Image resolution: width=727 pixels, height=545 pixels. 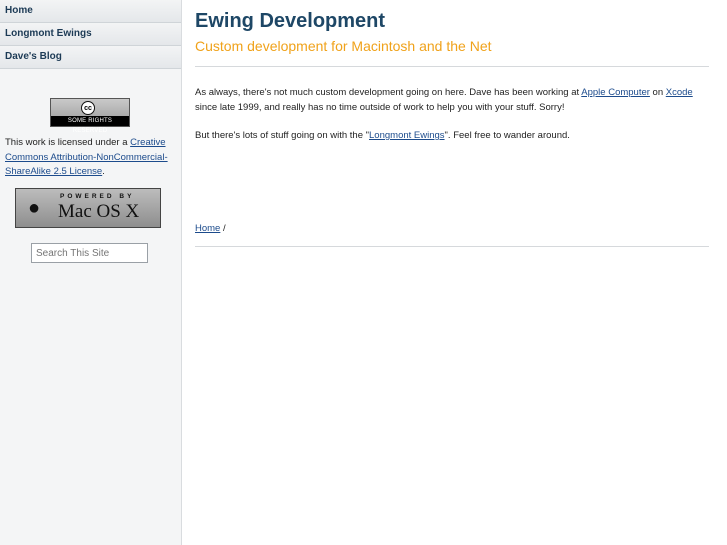 What do you see at coordinates (90, 57) in the screenshot?
I see `nav-item-daves-blog: Dave's Blog` at bounding box center [90, 57].